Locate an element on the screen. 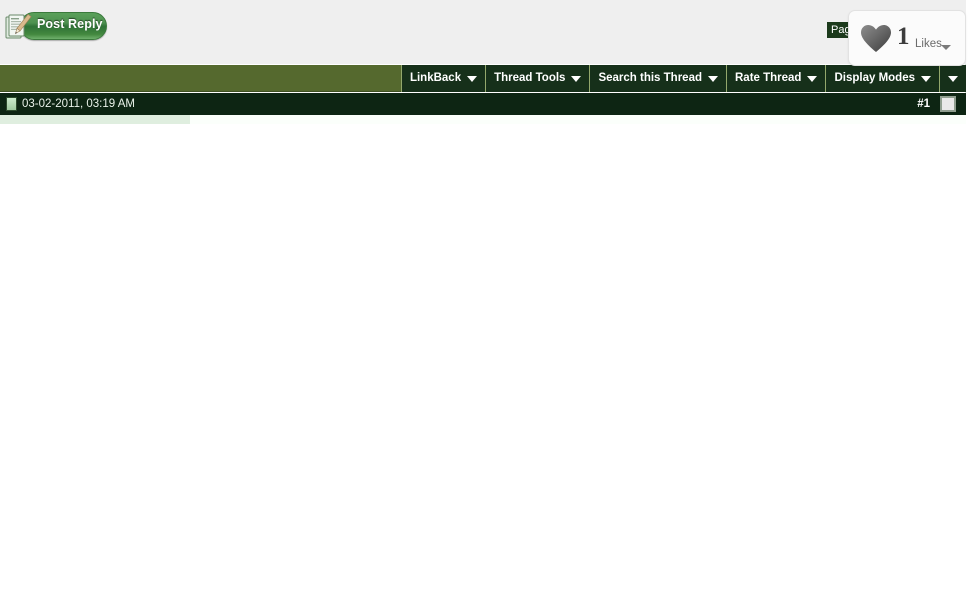  post-permalink-icon is located at coordinates (948, 104).